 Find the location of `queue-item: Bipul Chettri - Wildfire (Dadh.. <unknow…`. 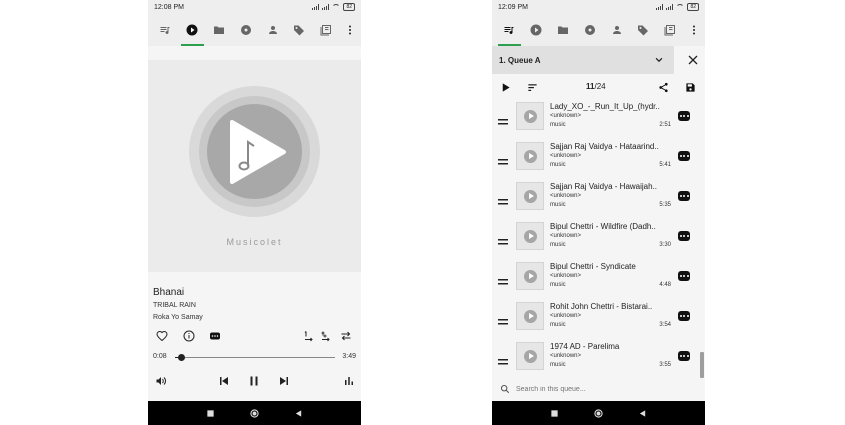

queue-item: Bipul Chettri - Wildfire (Dadh.. <unknow… is located at coordinates (598, 237).